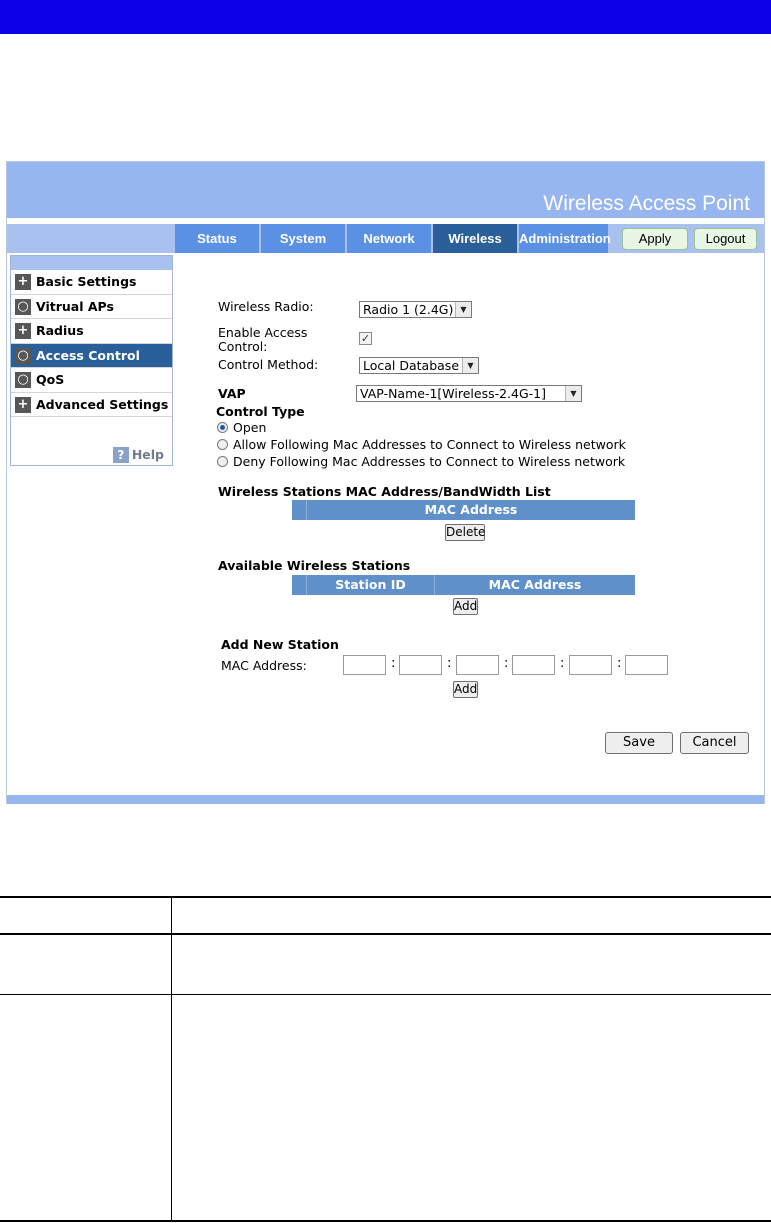 The height and width of the screenshot is (1223, 771). I want to click on tab-wireless: Wireless, so click(475, 238).